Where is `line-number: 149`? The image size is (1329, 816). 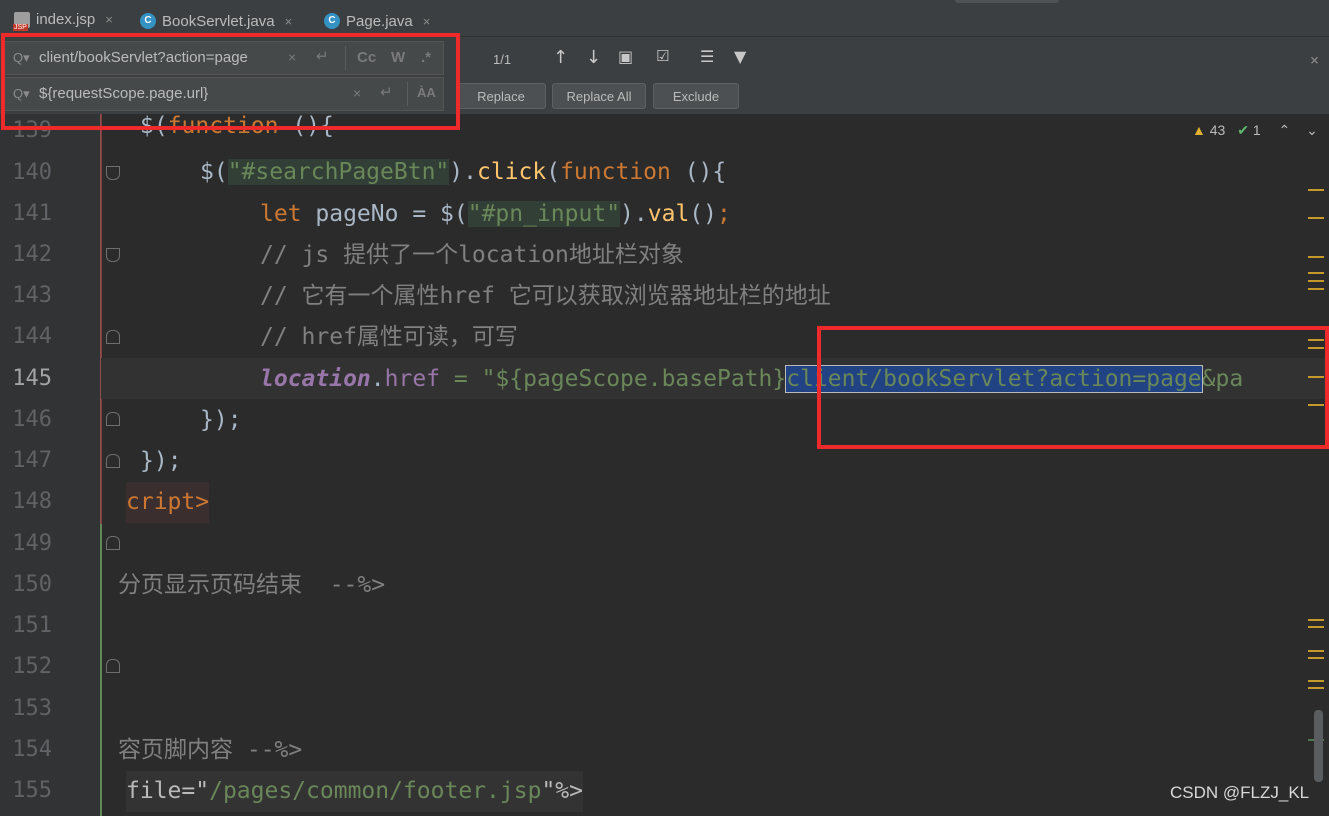
line-number: 149 is located at coordinates (32, 543).